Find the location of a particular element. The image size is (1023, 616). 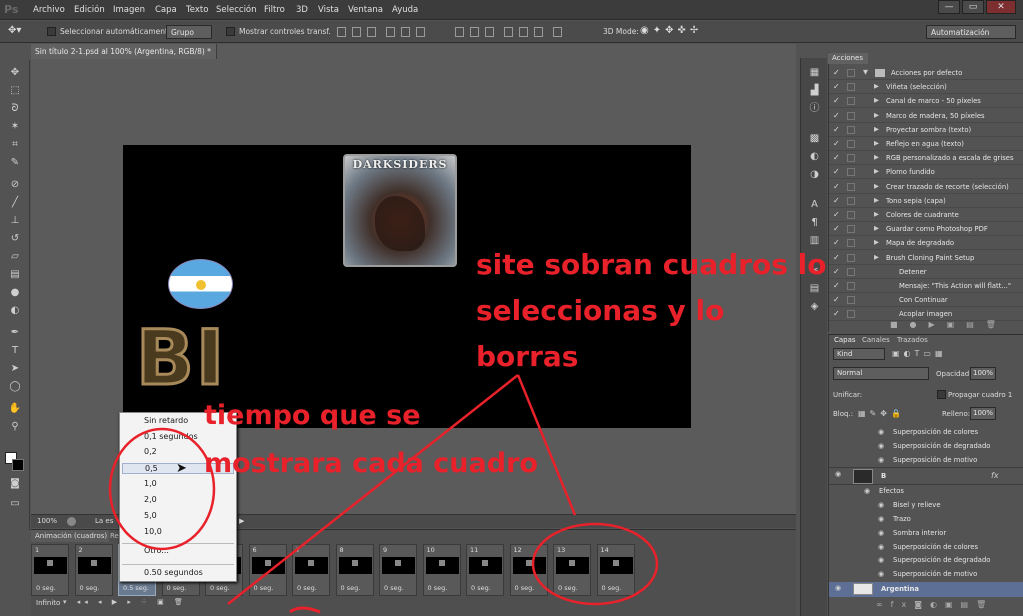

align-middle-icon is located at coordinates (356, 32).